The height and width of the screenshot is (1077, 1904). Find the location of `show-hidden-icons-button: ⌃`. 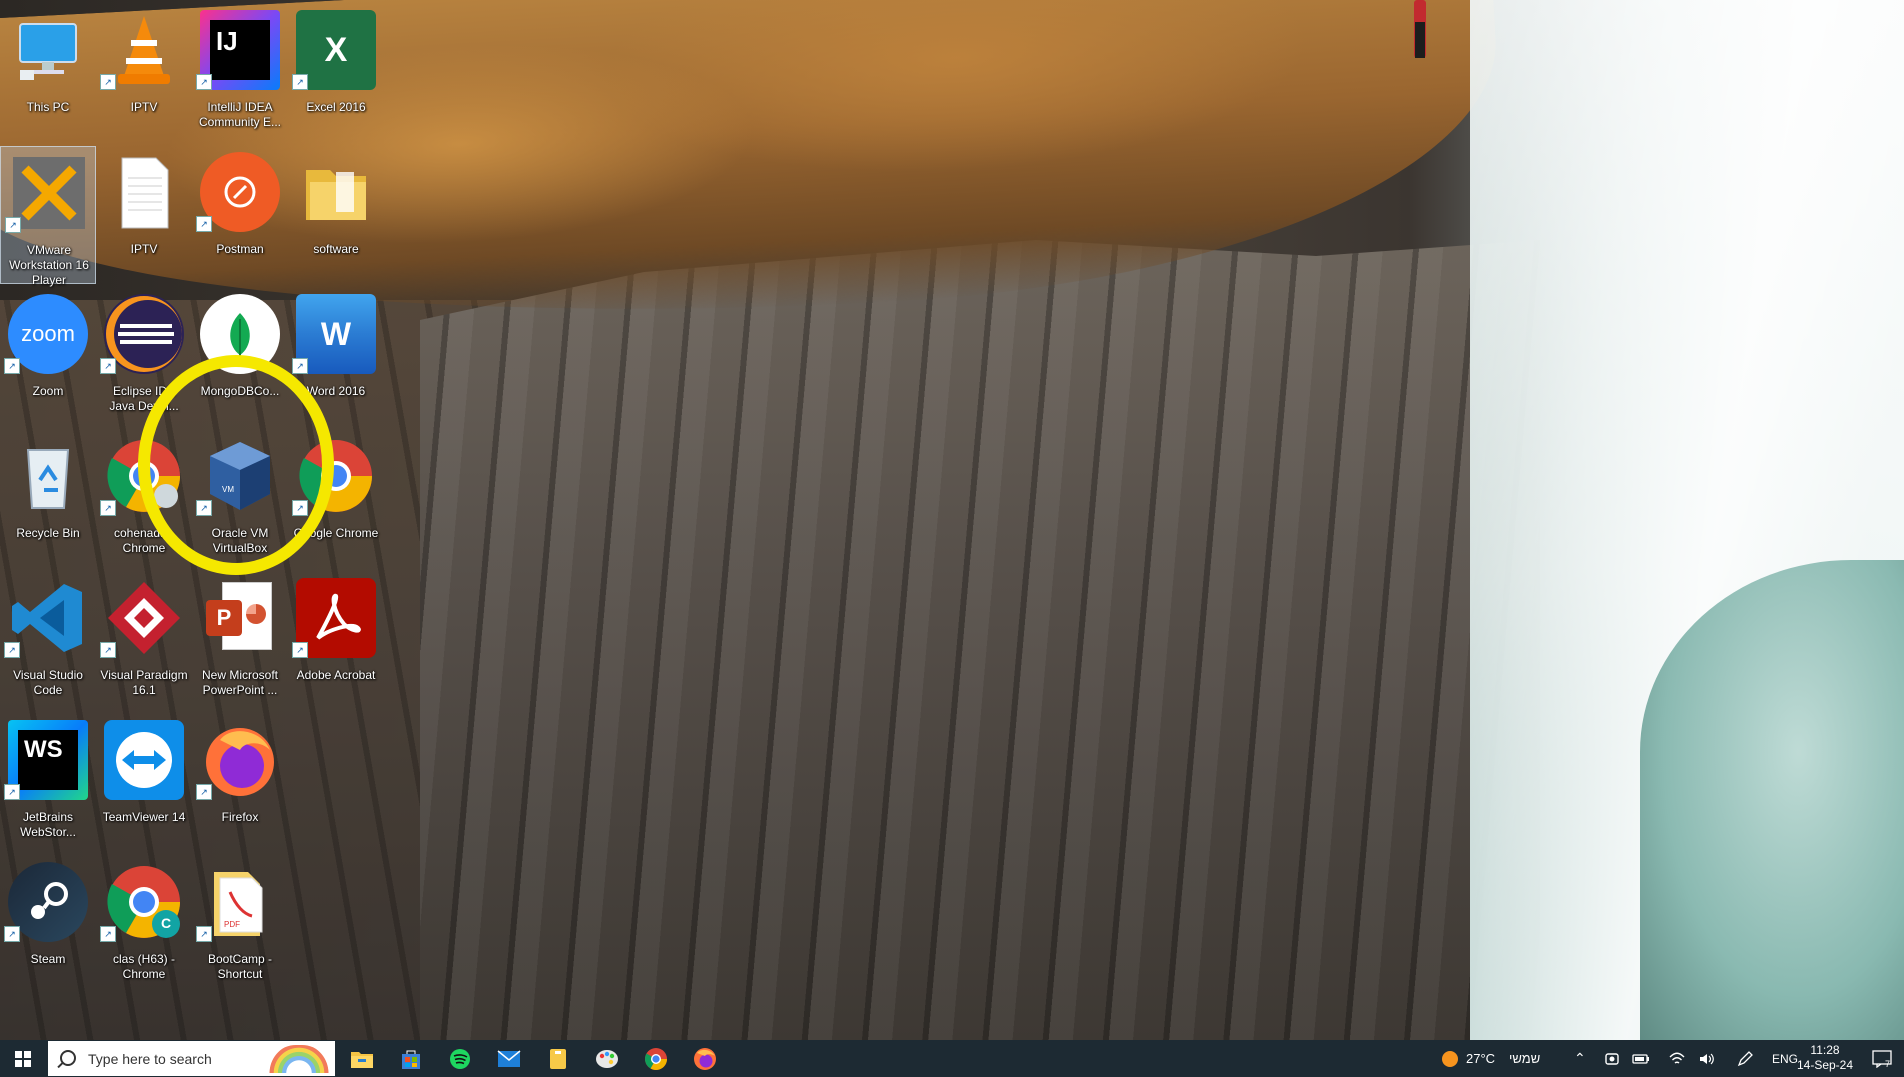

show-hidden-icons-button: ⌃ is located at coordinates (1580, 1058).